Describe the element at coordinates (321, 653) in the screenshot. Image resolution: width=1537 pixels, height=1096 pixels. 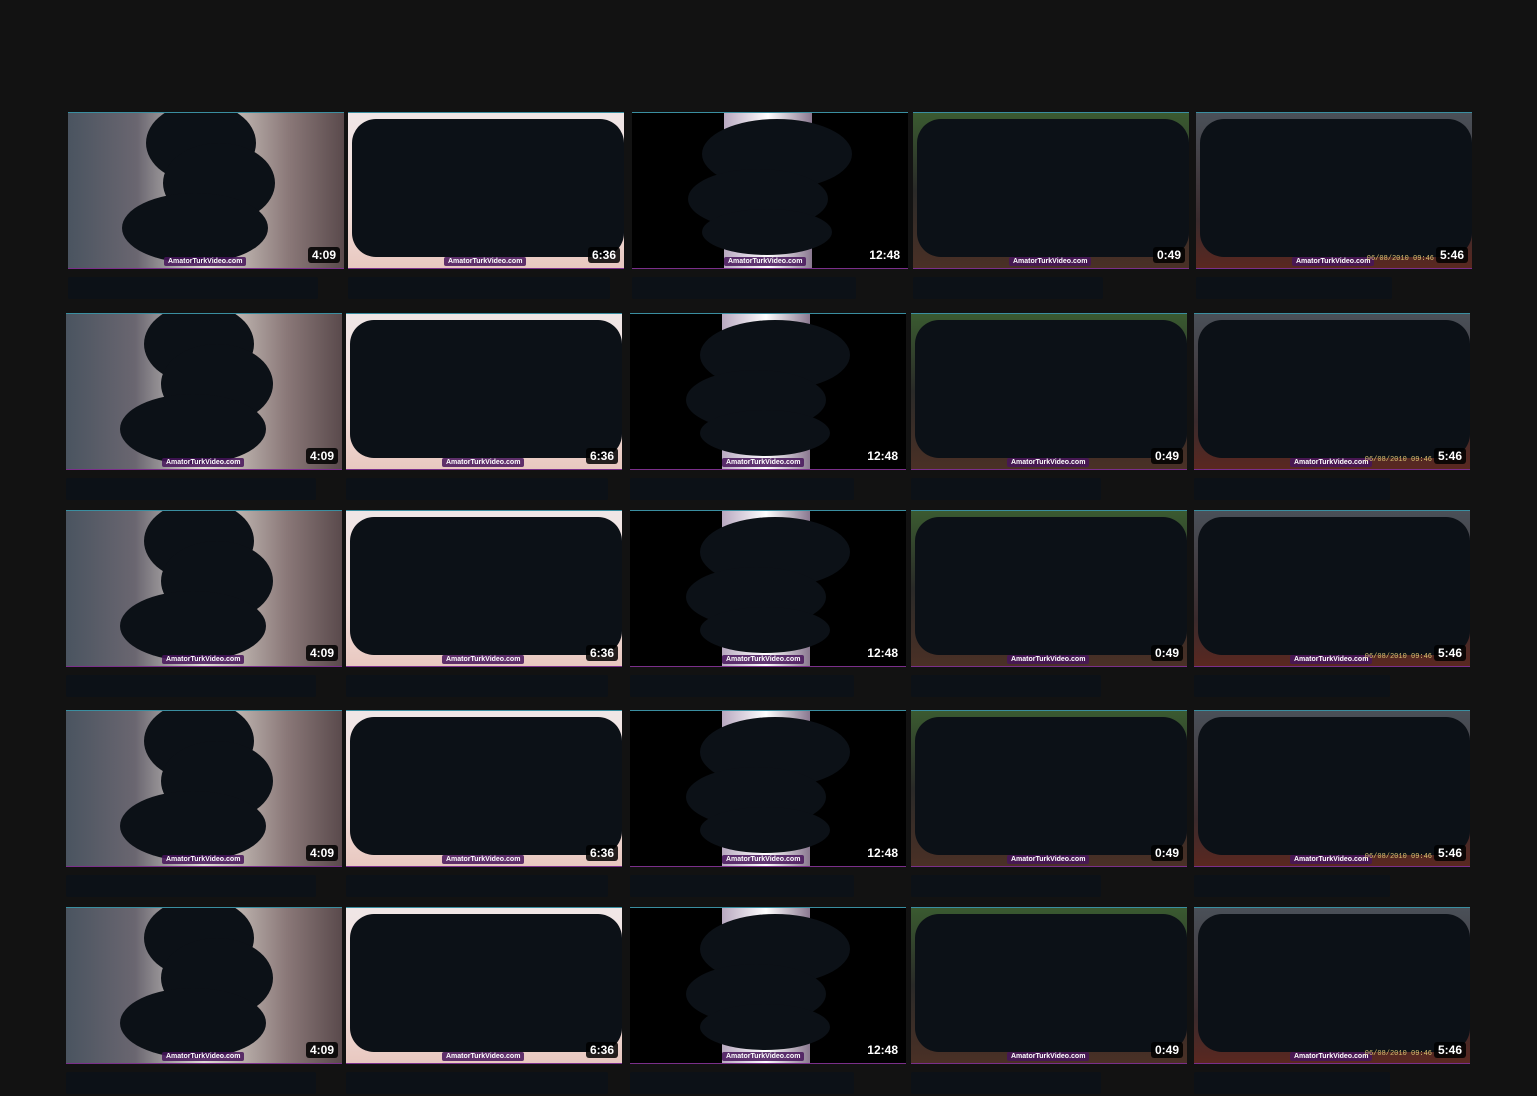
I see `duration-badge: 4:09` at that location.